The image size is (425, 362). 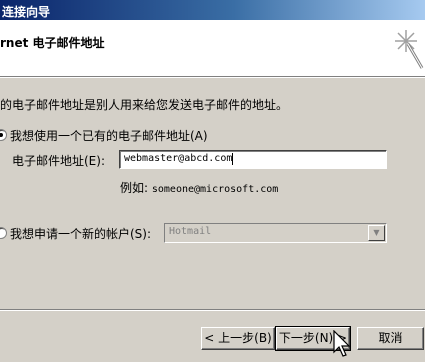 I want to click on existing-address-label: 我想使用一个已有的电子邮件地址(A), so click(x=109, y=135).